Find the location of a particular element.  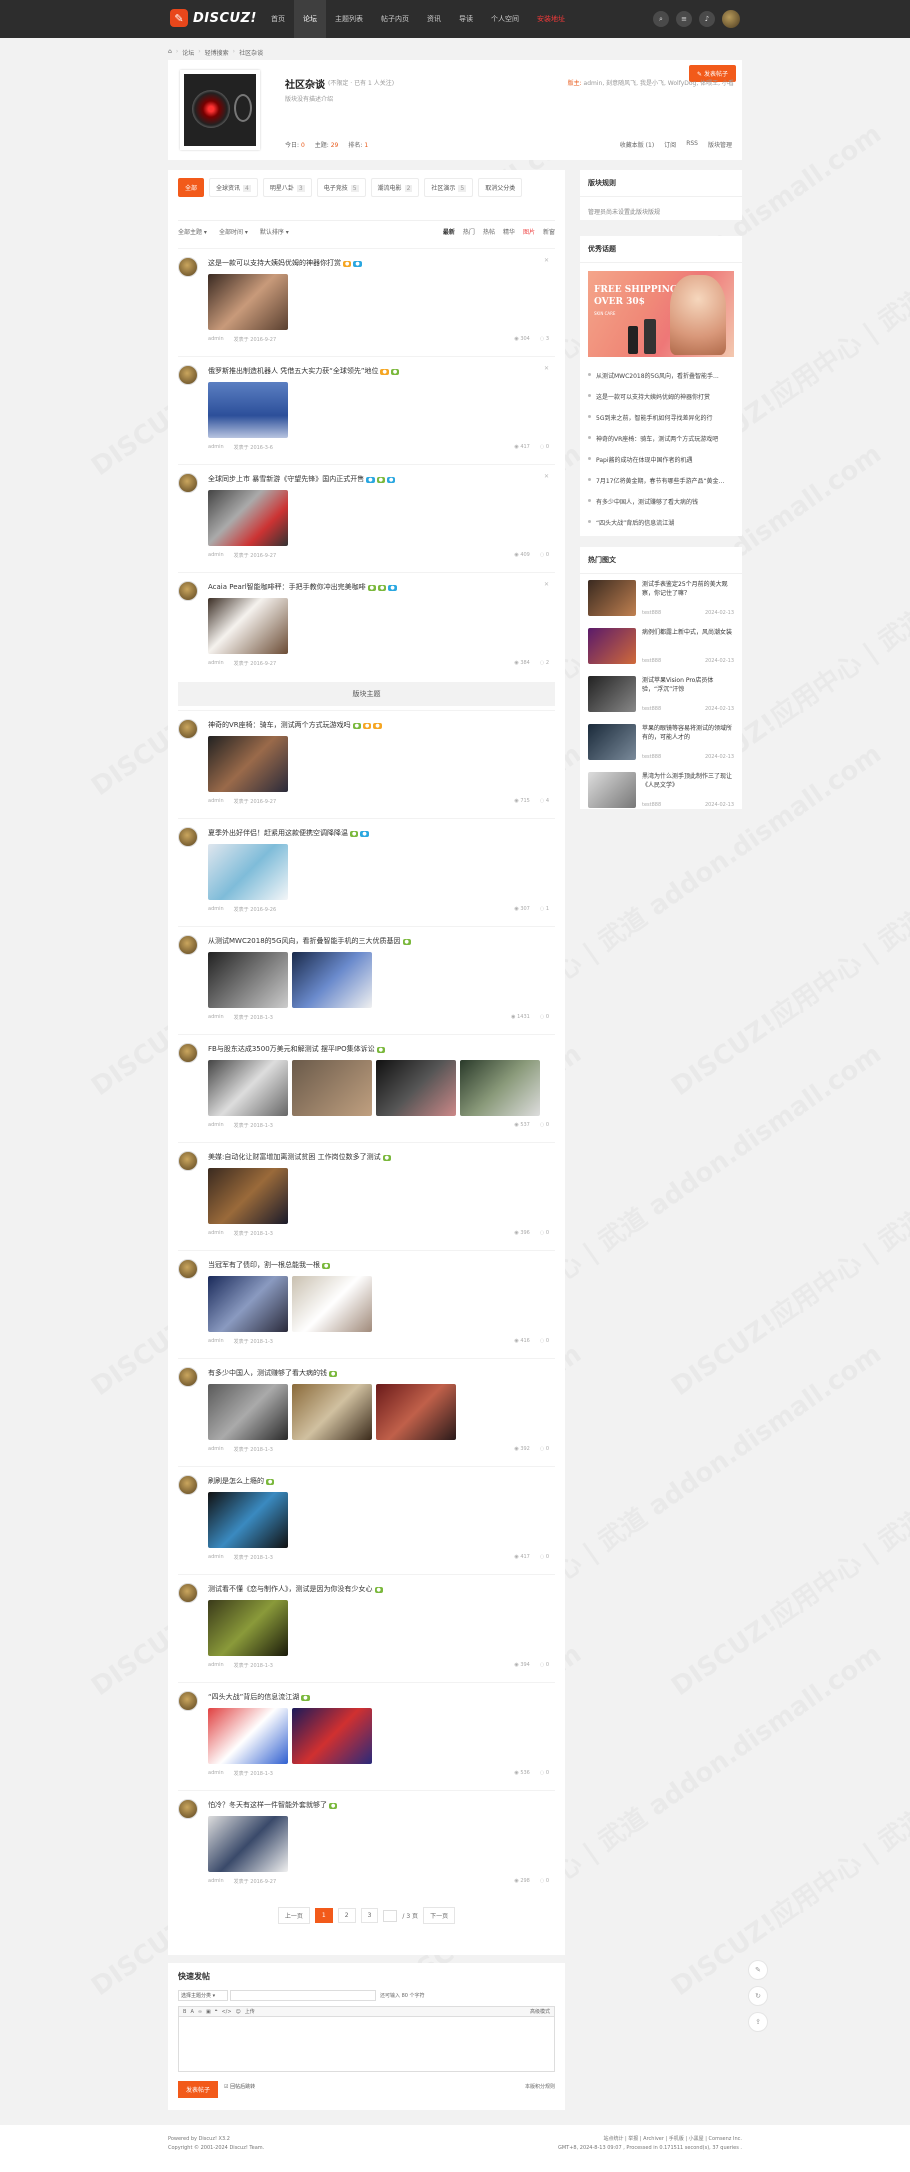

thread-title-text: 全球同步上市 暴雪新游《守望先锋》国内正式开售 is located at coordinates (286, 479).